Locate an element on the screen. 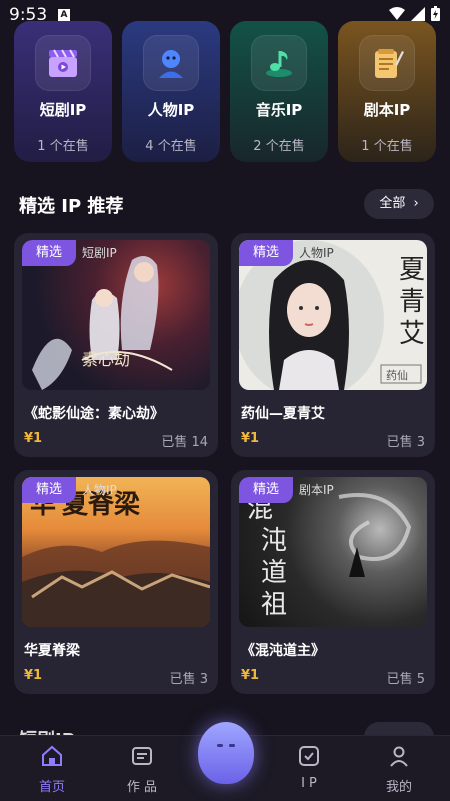  works-icon is located at coordinates (142, 756).